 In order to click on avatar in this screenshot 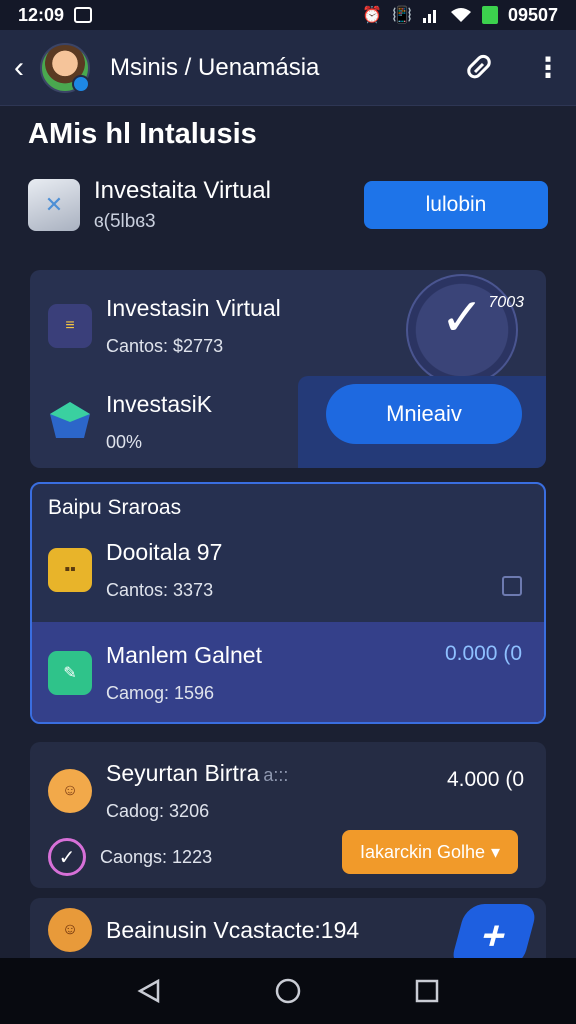, I will do `click(65, 67)`.